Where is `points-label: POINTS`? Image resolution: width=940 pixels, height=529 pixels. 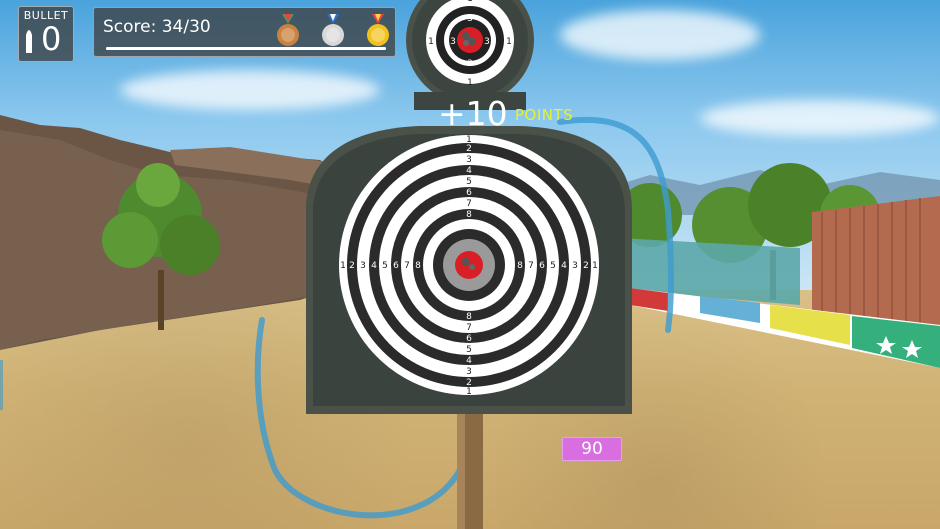
points-label: POINTS is located at coordinates (544, 115).